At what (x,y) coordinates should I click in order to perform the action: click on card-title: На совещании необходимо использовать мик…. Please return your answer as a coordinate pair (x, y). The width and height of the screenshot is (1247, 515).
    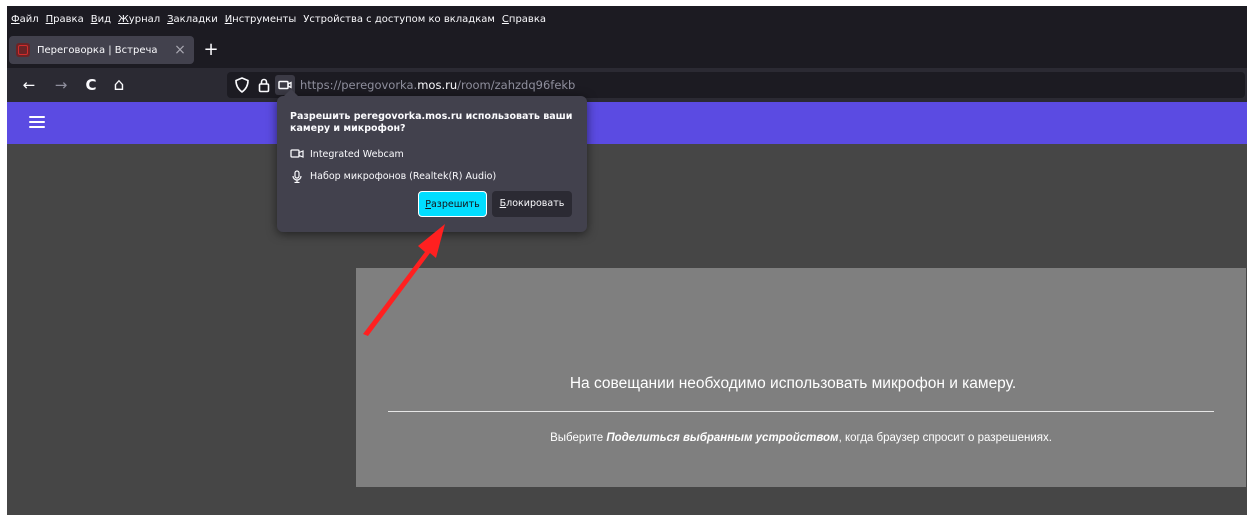
    Looking at the image, I should click on (793, 383).